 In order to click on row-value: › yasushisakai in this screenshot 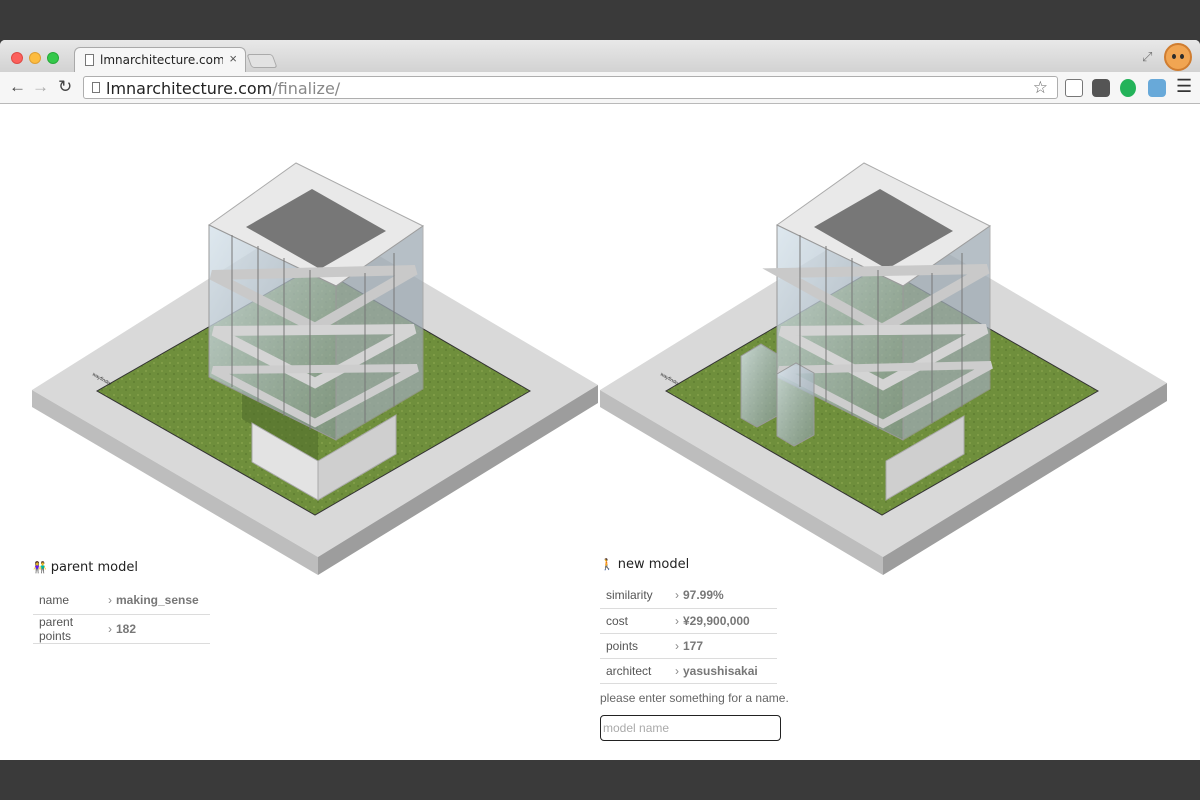, I will do `click(726, 671)`.